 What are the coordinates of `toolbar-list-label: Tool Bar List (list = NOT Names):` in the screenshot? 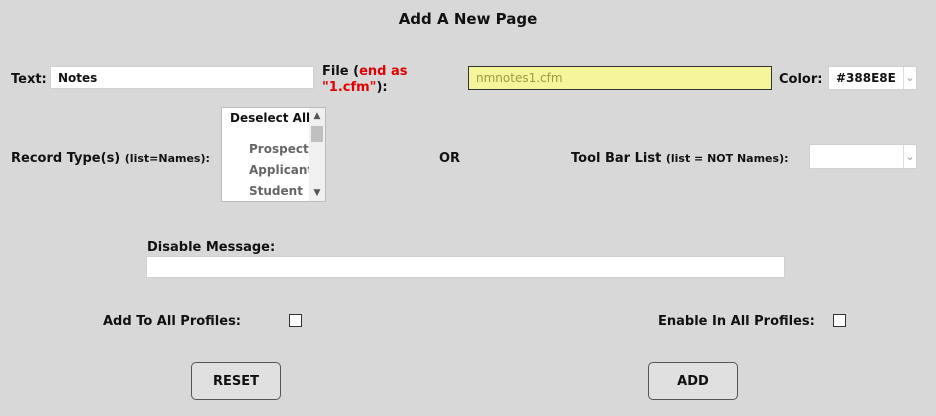 It's located at (680, 158).